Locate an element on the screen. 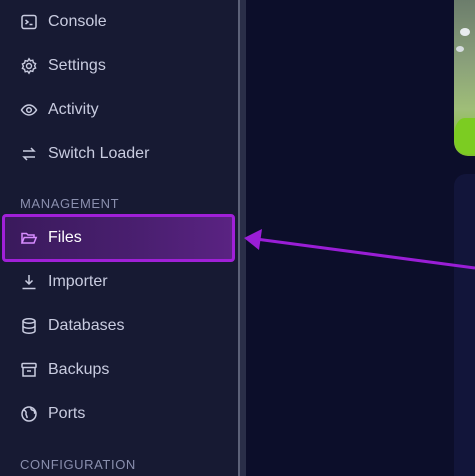  nav-item-databases: Databases is located at coordinates (119, 326).